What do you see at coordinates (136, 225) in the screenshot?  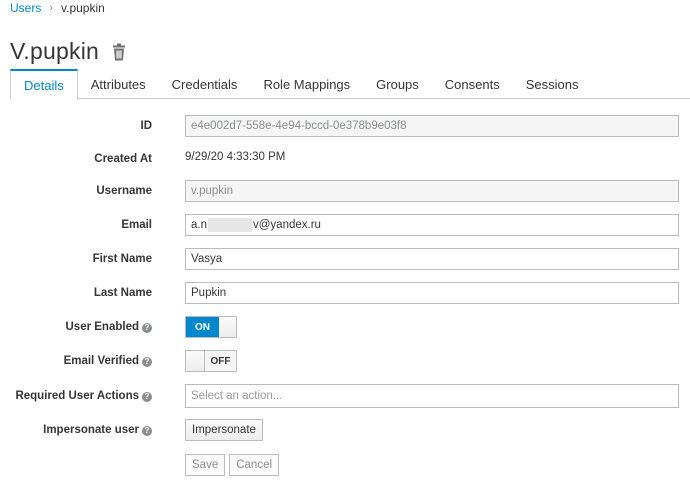 I see `email-label: Email` at bounding box center [136, 225].